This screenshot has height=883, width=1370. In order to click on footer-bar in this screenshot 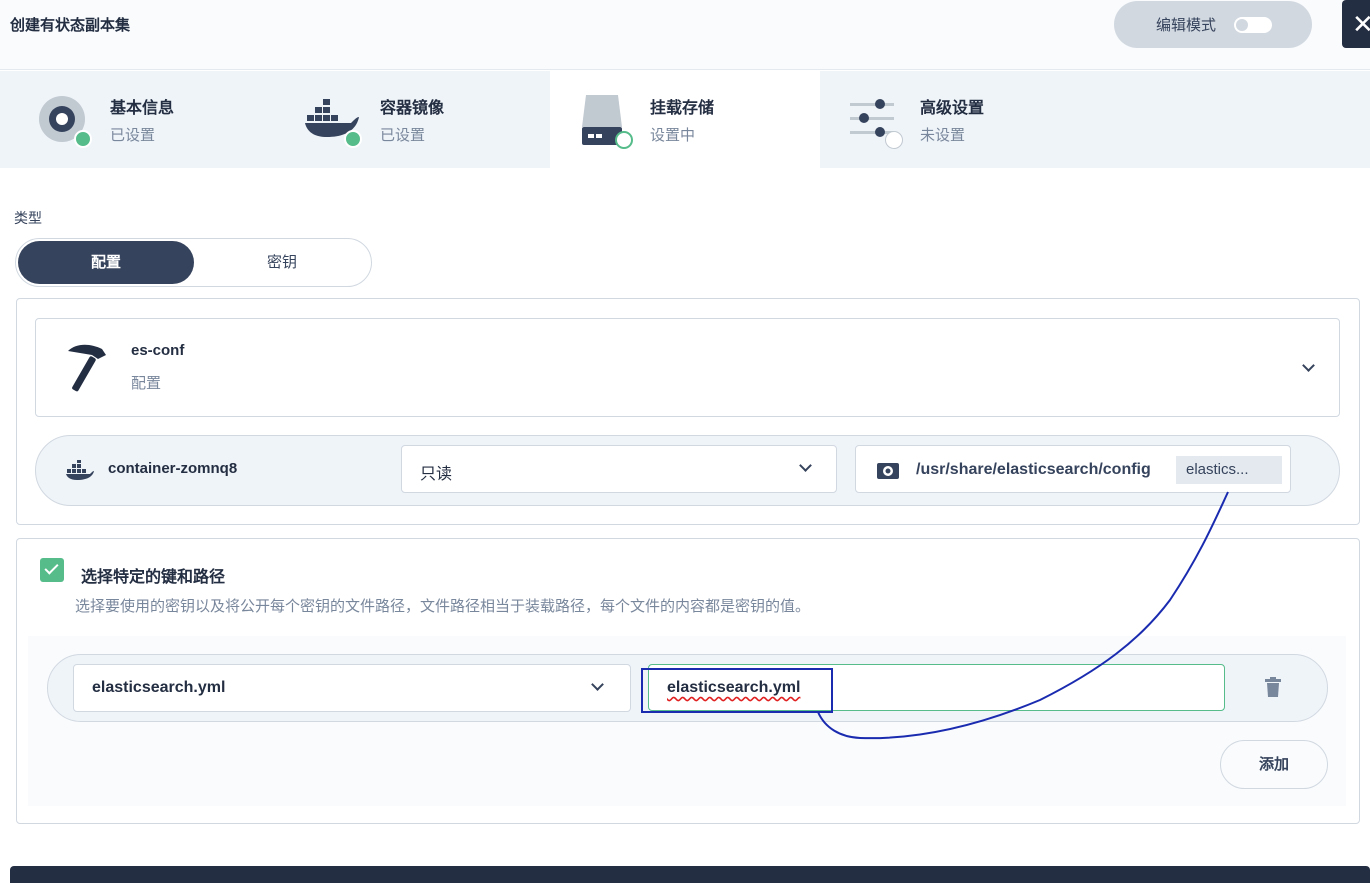, I will do `click(690, 874)`.